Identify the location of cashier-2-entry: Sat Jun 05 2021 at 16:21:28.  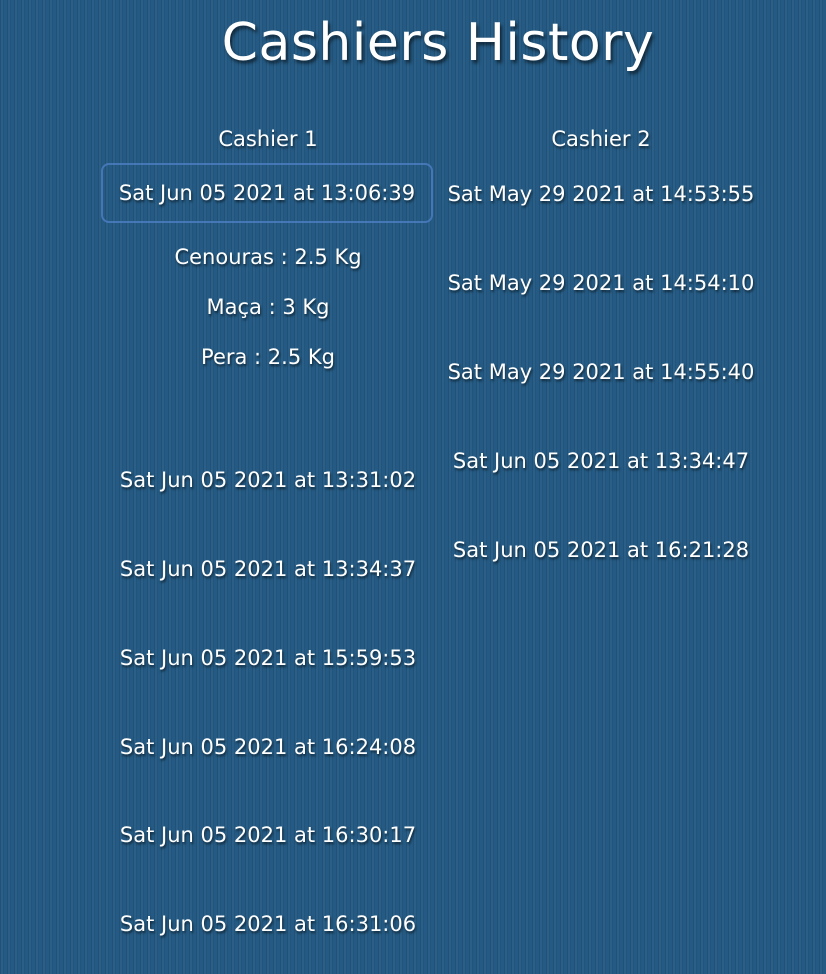
(601, 550).